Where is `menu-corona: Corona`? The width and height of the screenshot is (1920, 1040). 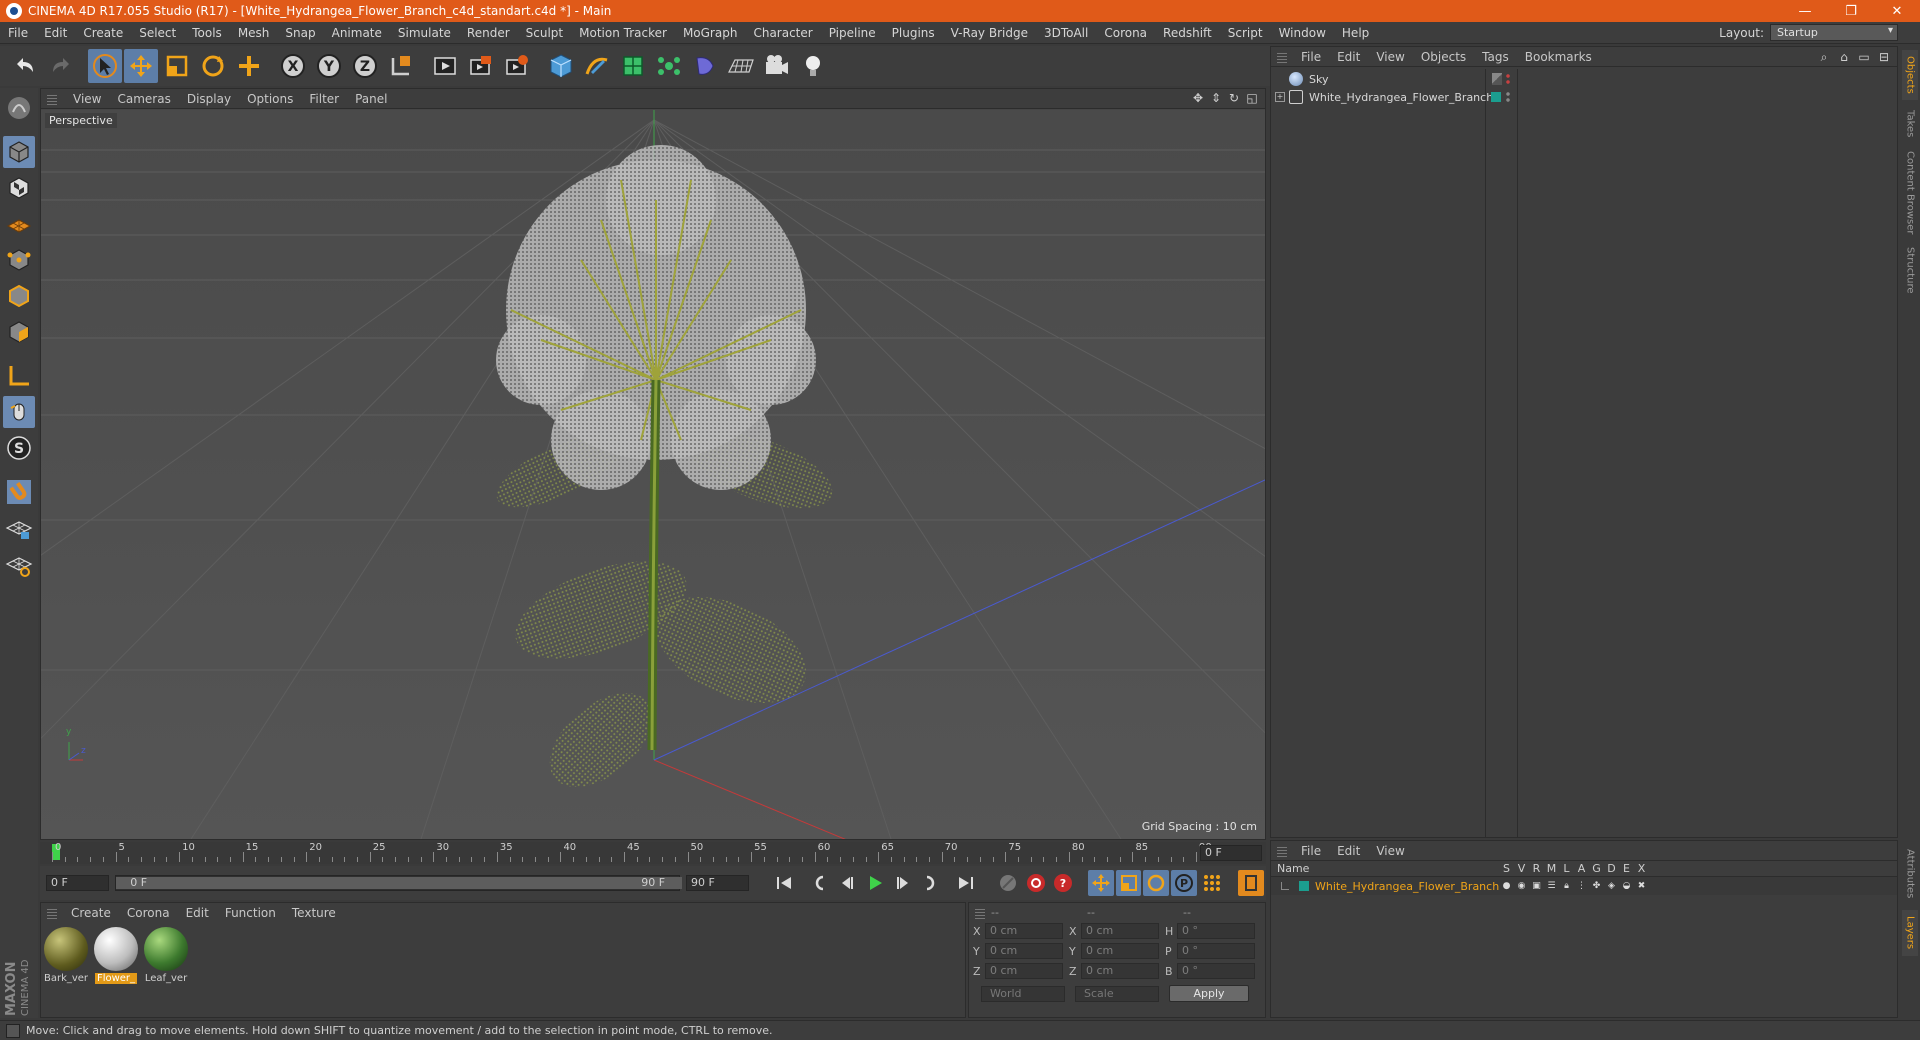 menu-corona: Corona is located at coordinates (1125, 33).